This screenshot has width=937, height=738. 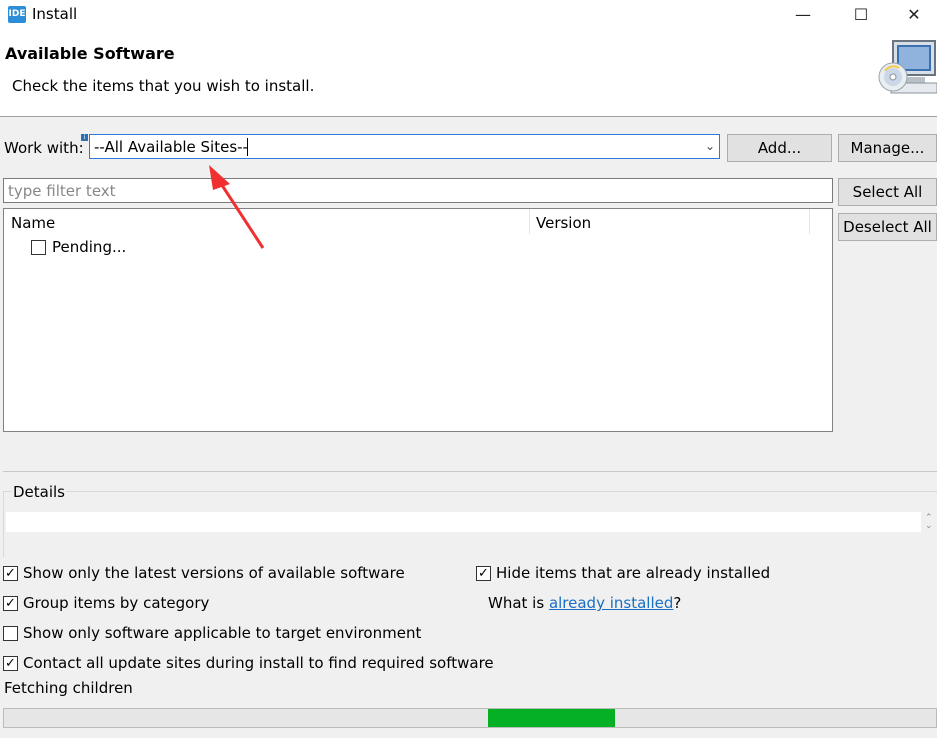 What do you see at coordinates (677, 603) in the screenshot?
I see `what-is-suffix: ?` at bounding box center [677, 603].